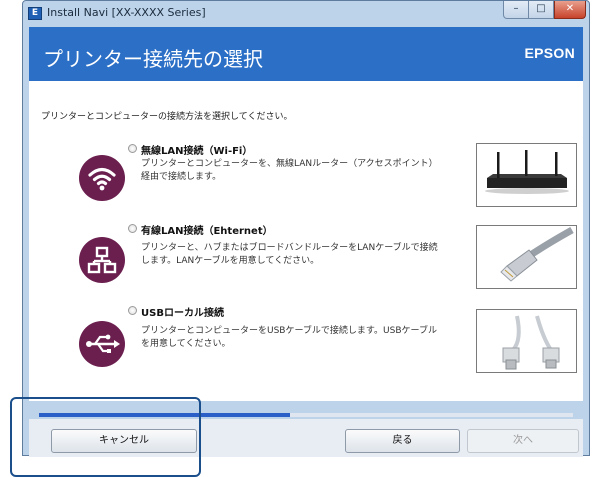 The image size is (600, 477). I want to click on radio-usb, so click(132, 310).